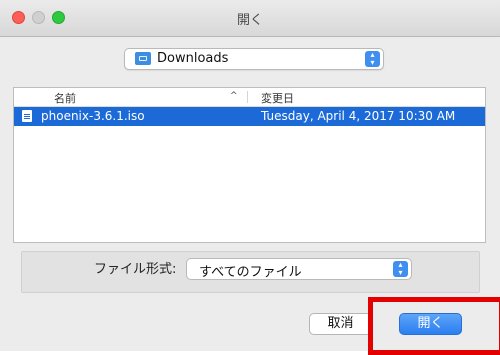  I want to click on column-header: 名前 ^ 変更日, so click(249, 97).